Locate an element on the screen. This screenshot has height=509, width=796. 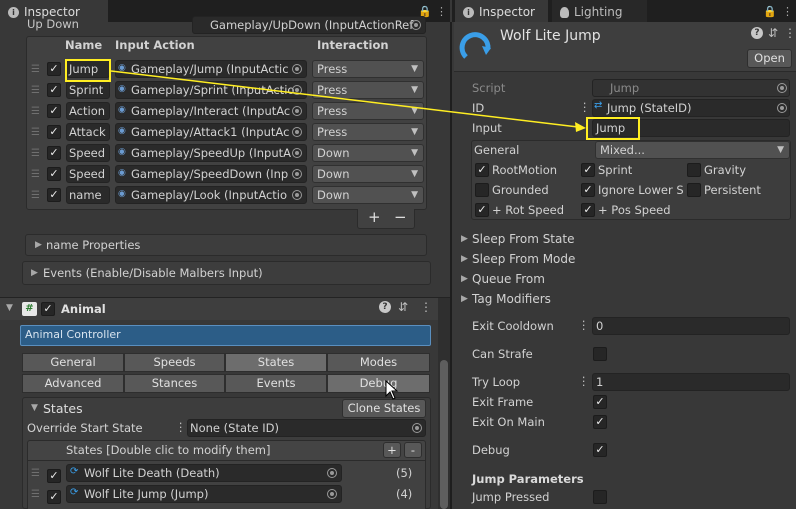
id-field: Jump (StateID) is located at coordinates (691, 108).